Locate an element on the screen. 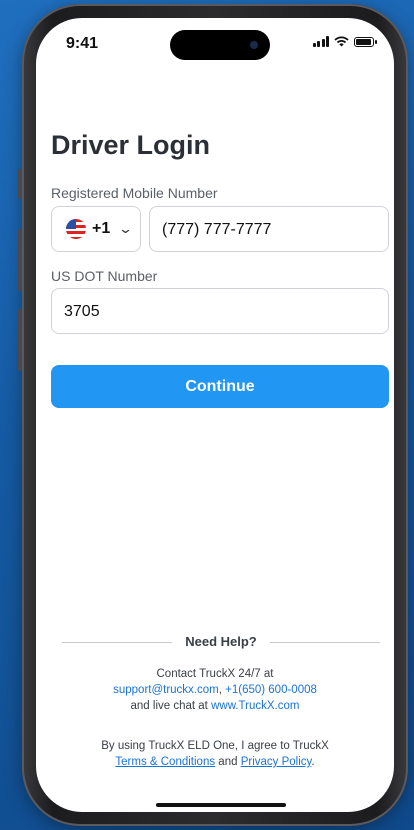 The image size is (414, 830). dynamic-island is located at coordinates (220, 45).